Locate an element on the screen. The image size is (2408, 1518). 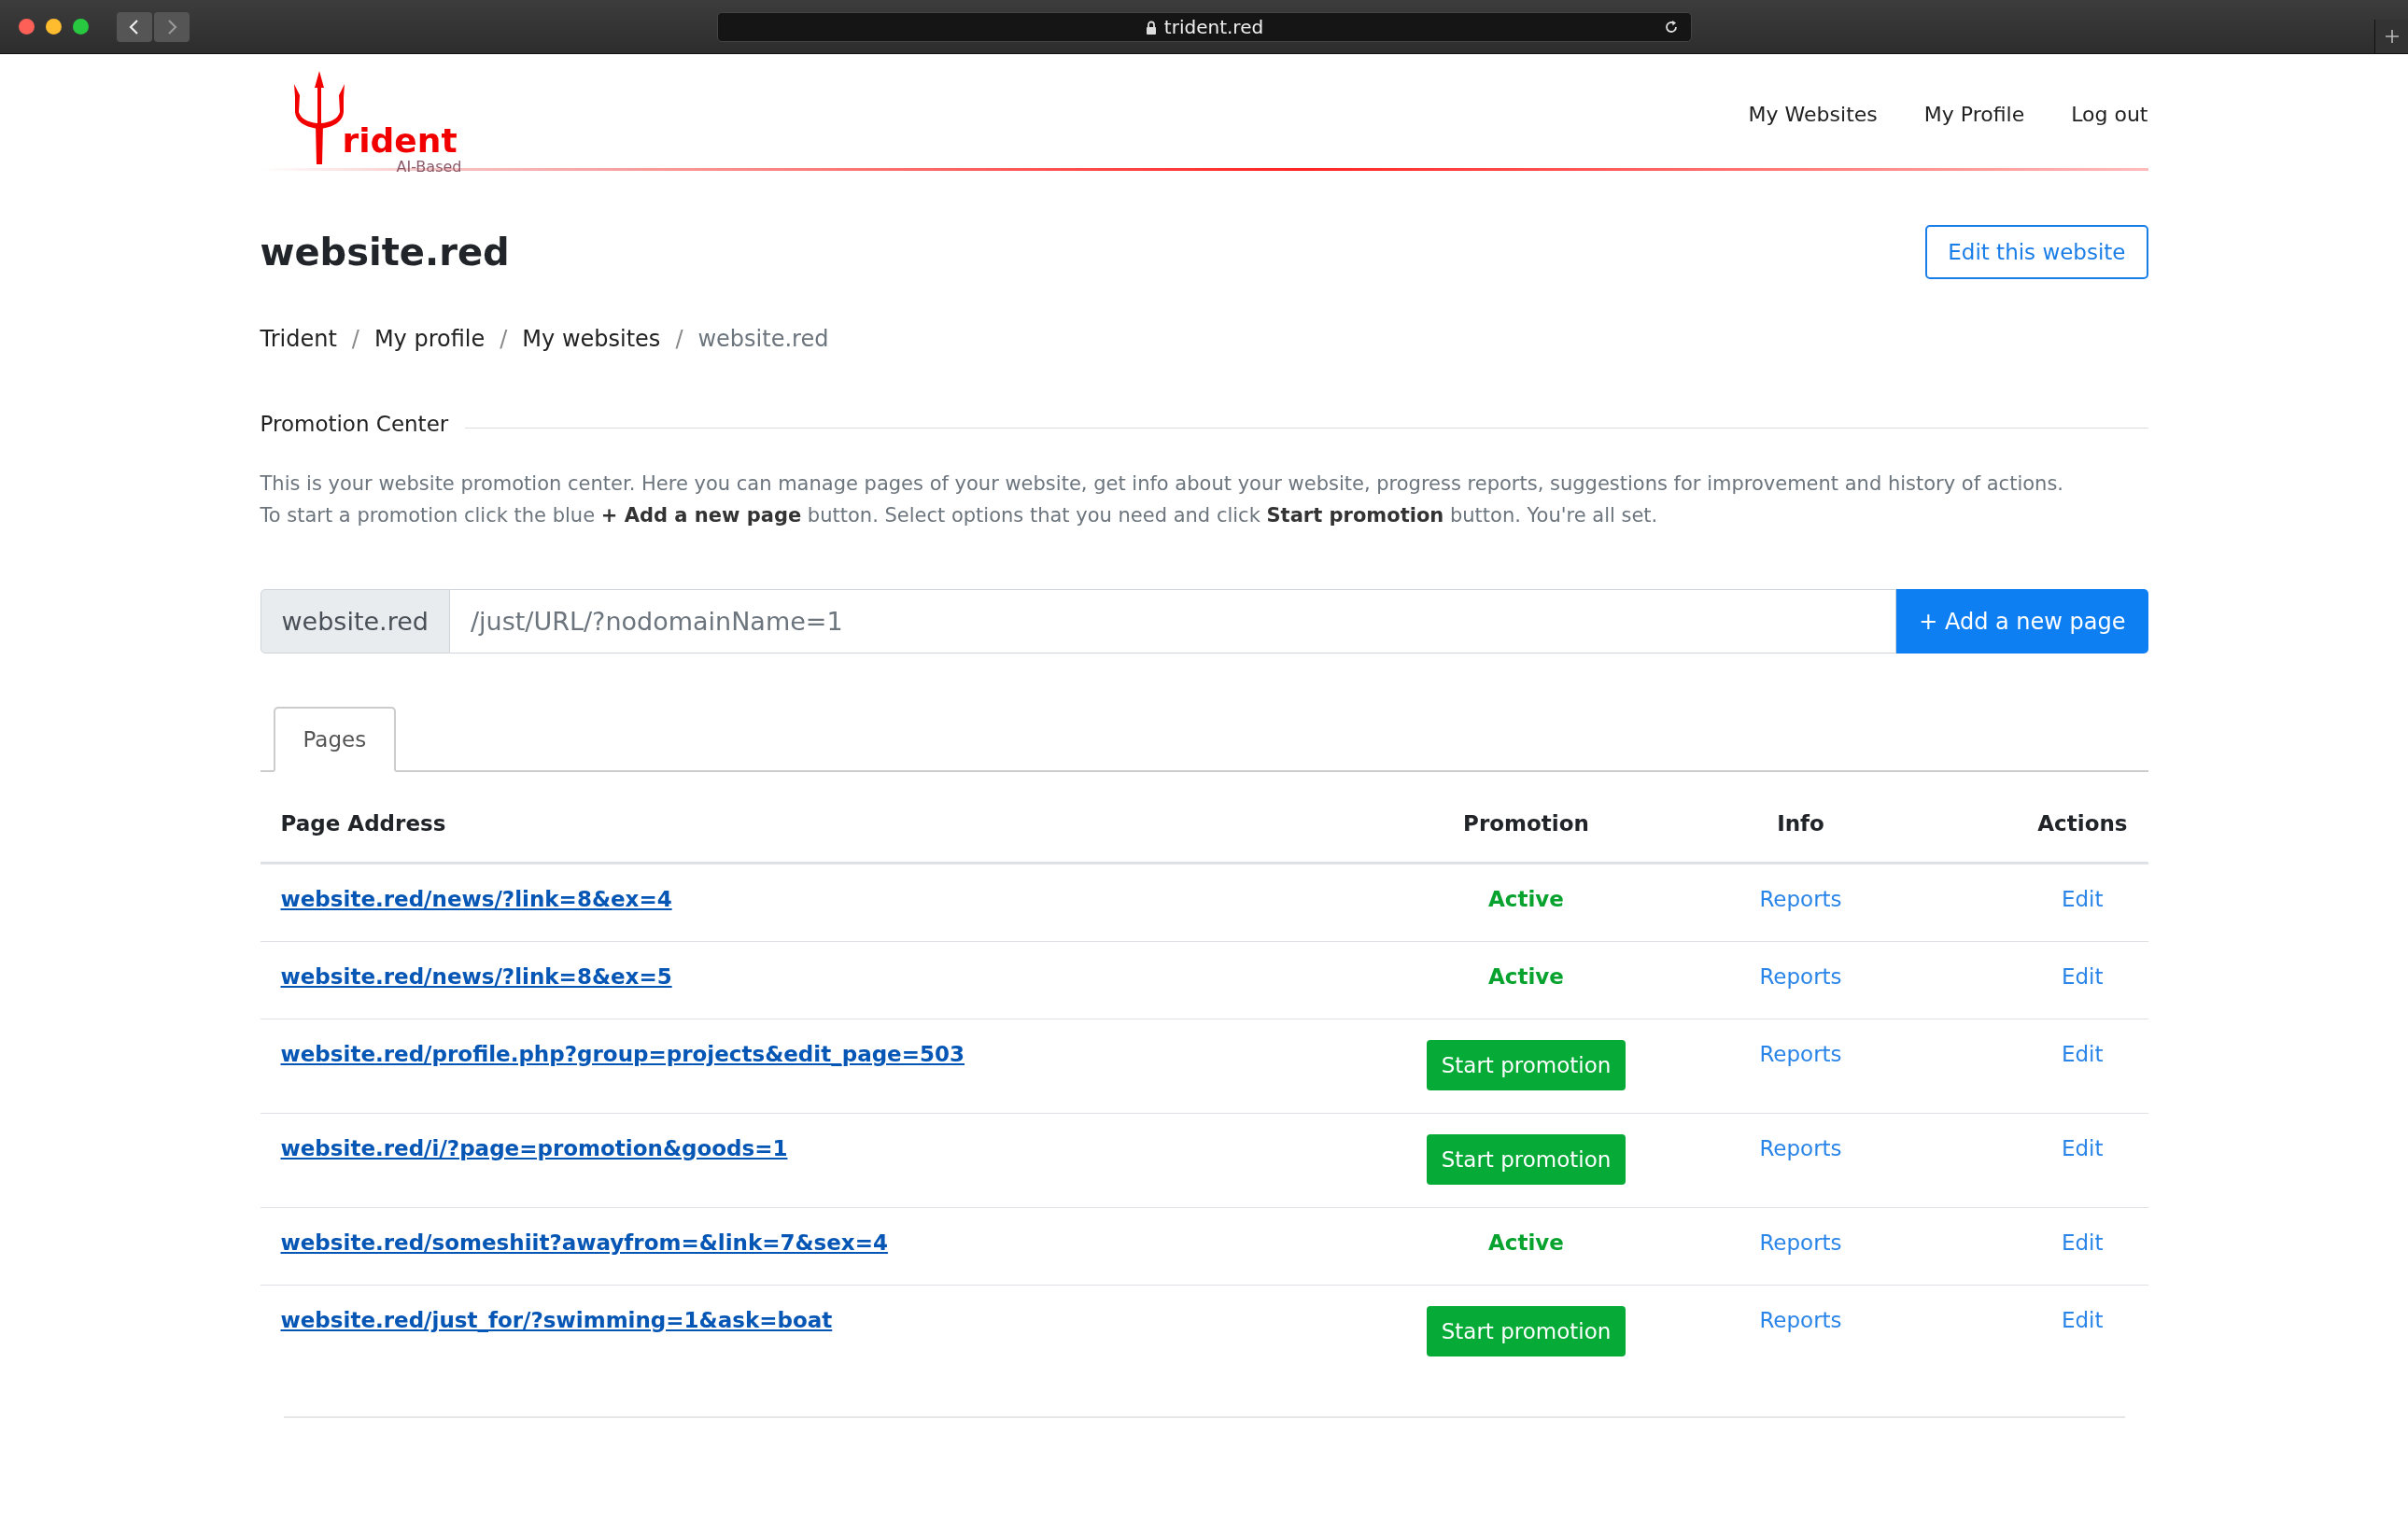
column-header: Promotion is located at coordinates (1526, 827).